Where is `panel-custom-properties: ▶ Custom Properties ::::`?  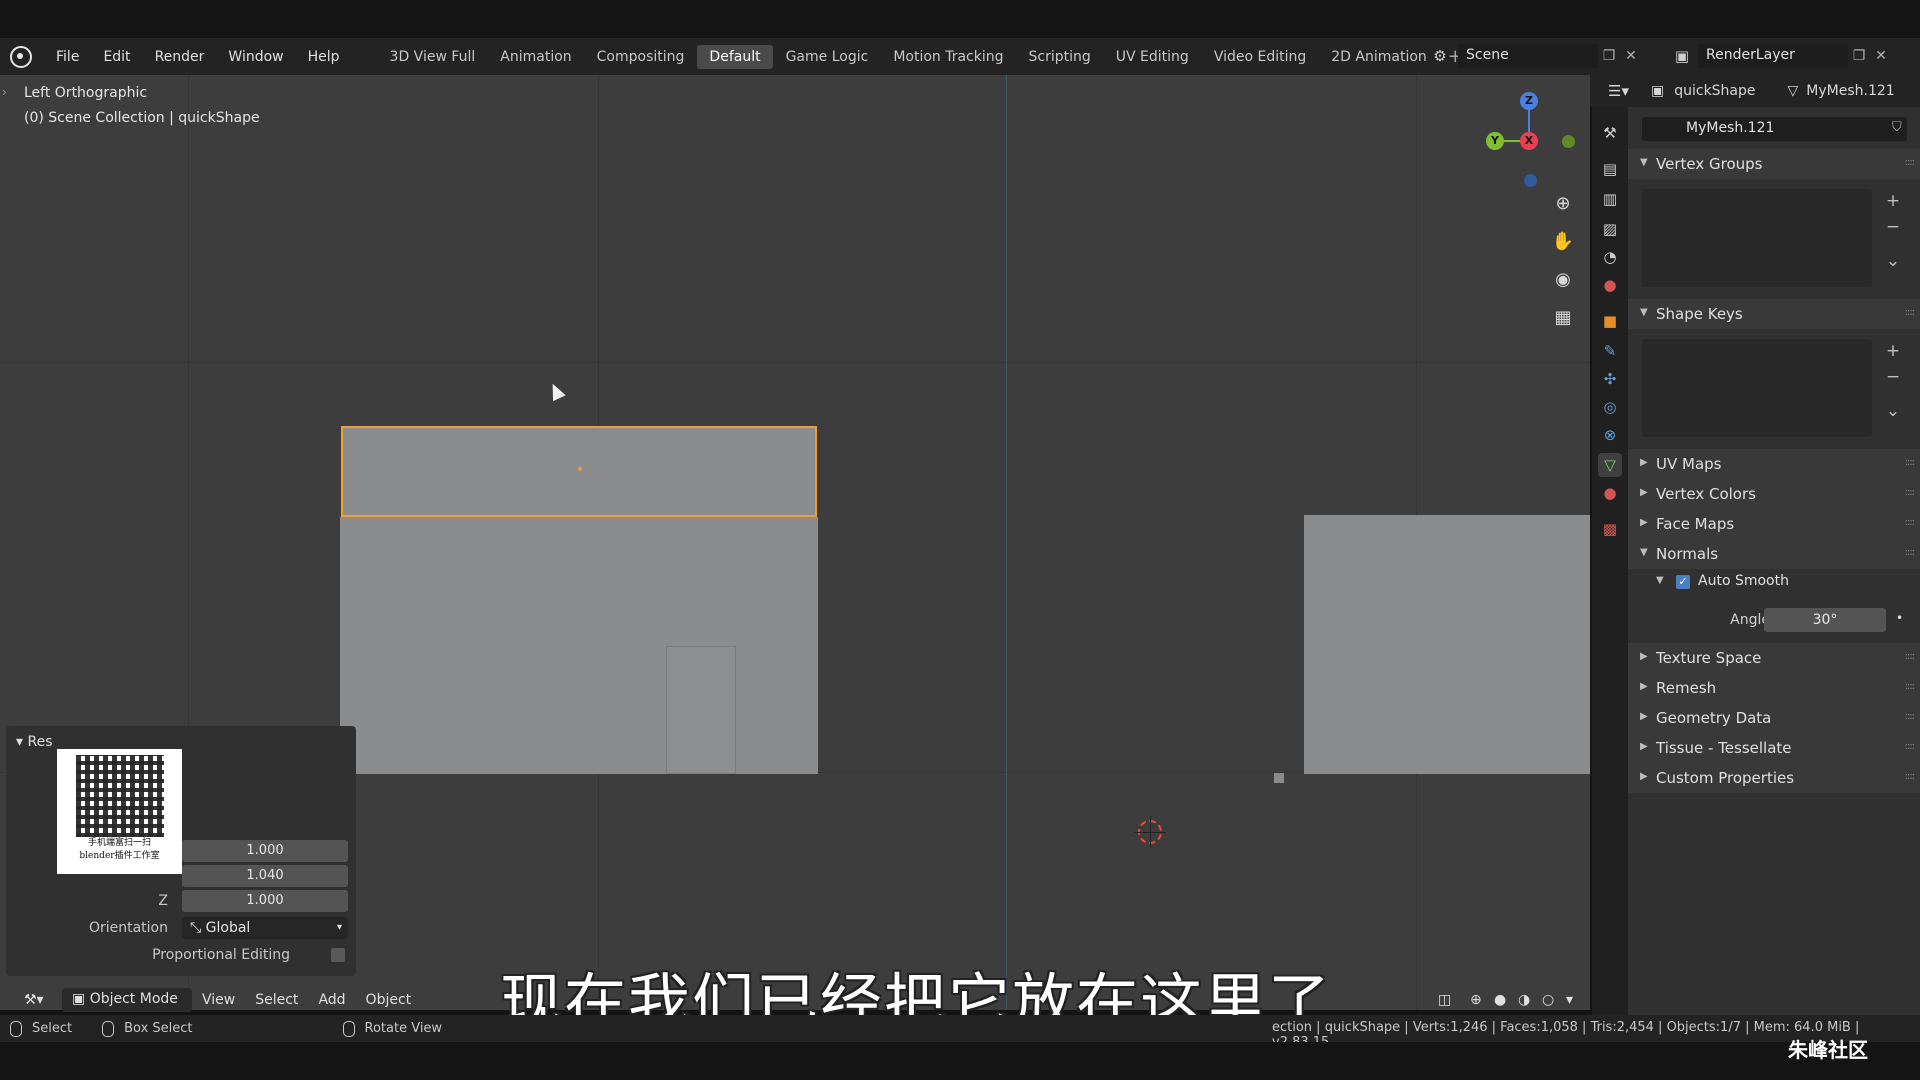
panel-custom-properties: ▶ Custom Properties :::: is located at coordinates (1774, 778).